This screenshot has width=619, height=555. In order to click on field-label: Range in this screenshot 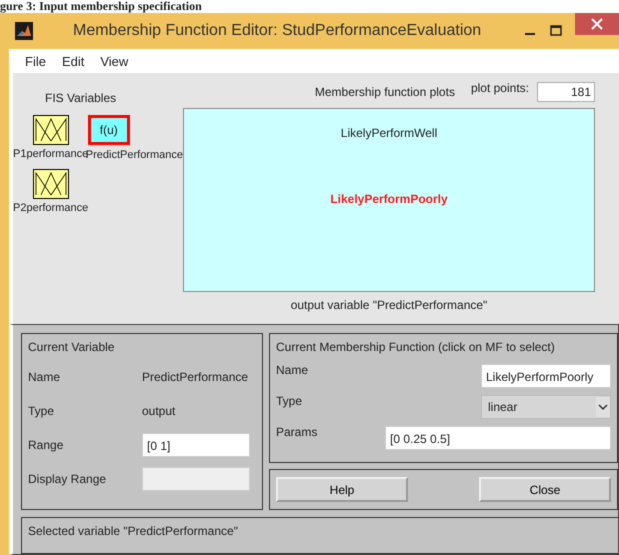, I will do `click(46, 445)`.